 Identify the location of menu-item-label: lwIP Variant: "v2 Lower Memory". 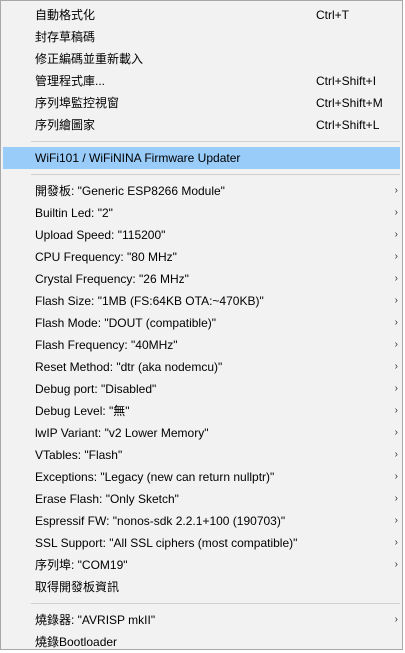
(122, 433).